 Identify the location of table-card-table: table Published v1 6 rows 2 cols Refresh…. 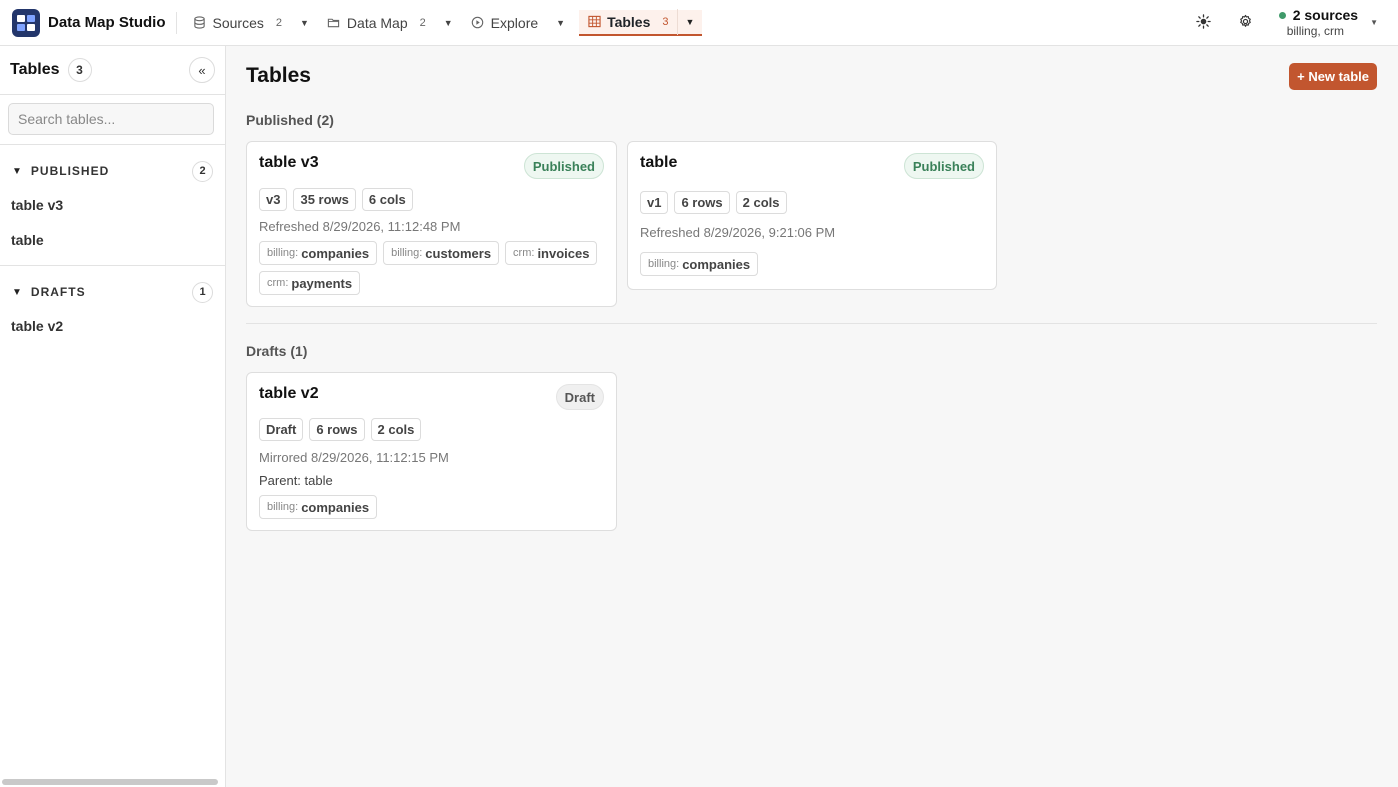
(812, 215).